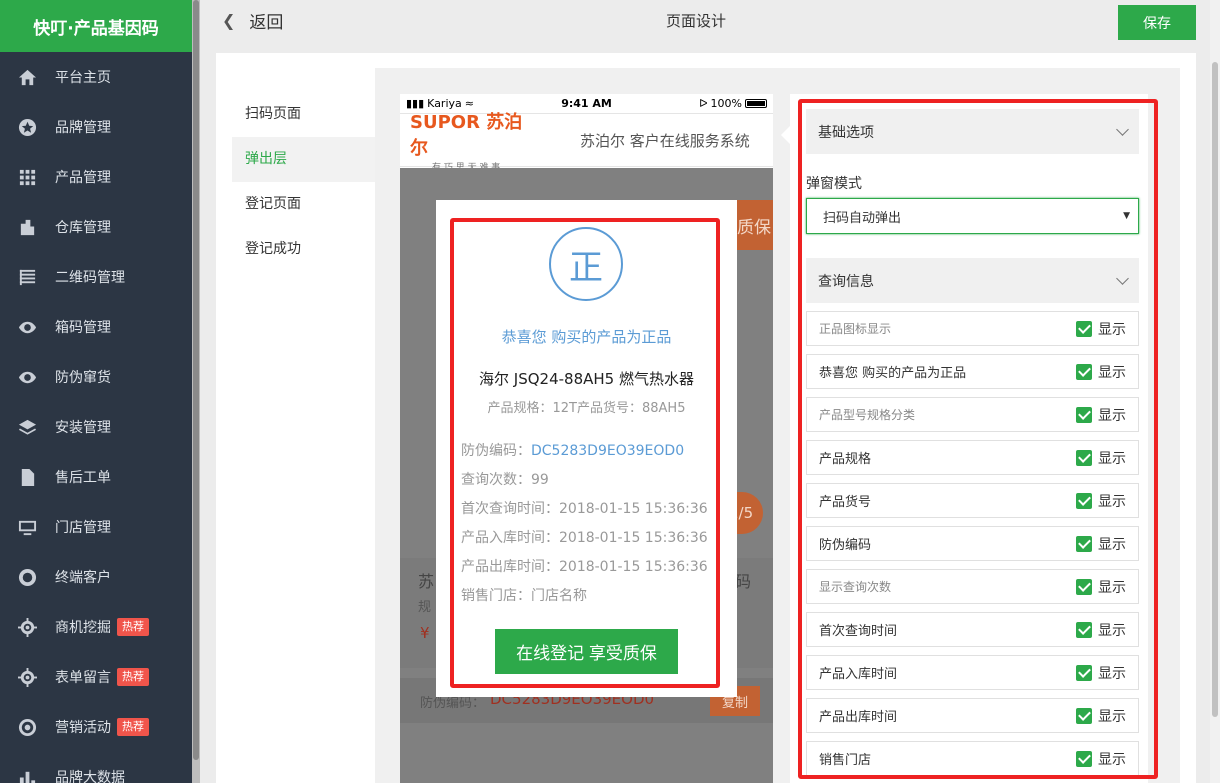 The image size is (1220, 783). I want to click on sidebar-scrollbar-thumb, so click(196, 380).